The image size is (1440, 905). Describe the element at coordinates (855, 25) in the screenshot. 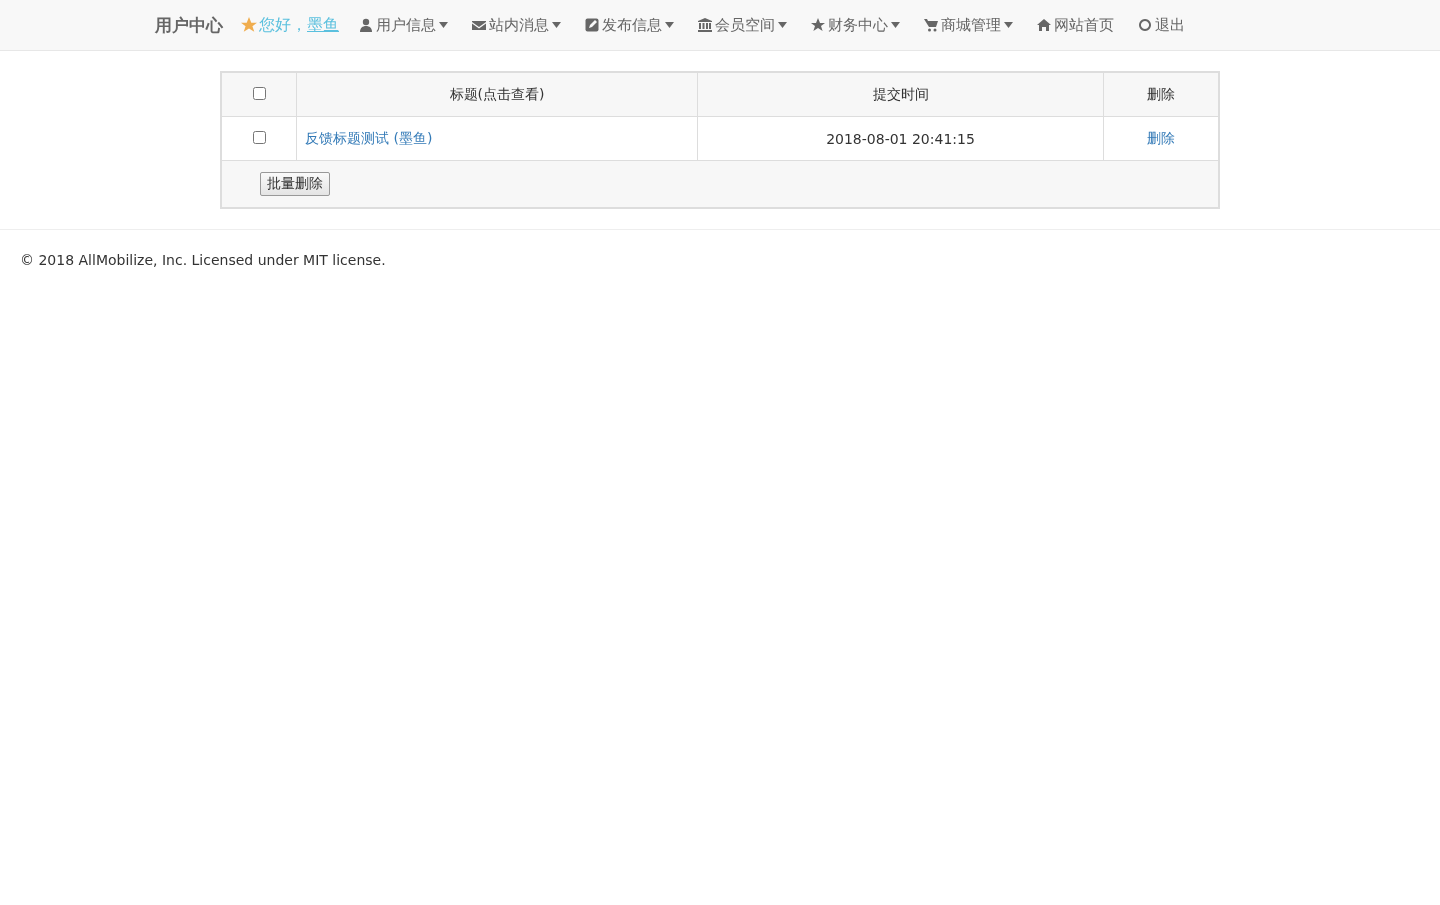

I see `nav-menu-item: 财务中心` at that location.